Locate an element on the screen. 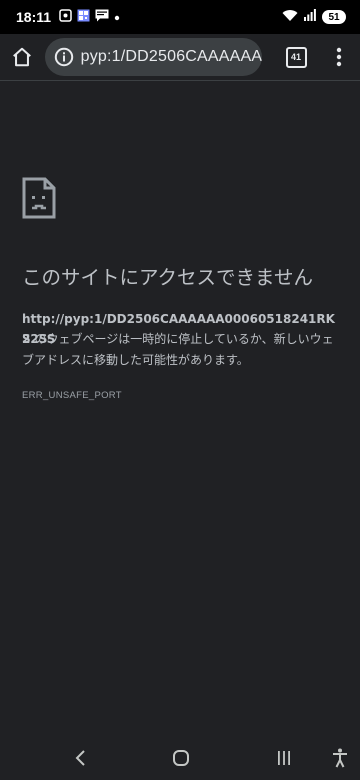  navigation-bar is located at coordinates (180, 758).